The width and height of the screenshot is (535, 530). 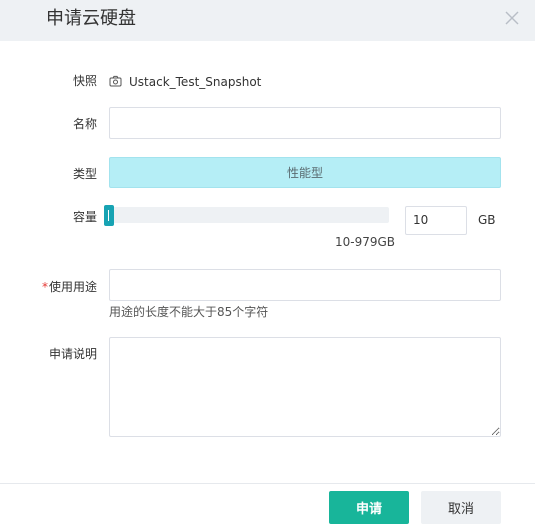 What do you see at coordinates (249, 215) in the screenshot?
I see `capacity-slider-track` at bounding box center [249, 215].